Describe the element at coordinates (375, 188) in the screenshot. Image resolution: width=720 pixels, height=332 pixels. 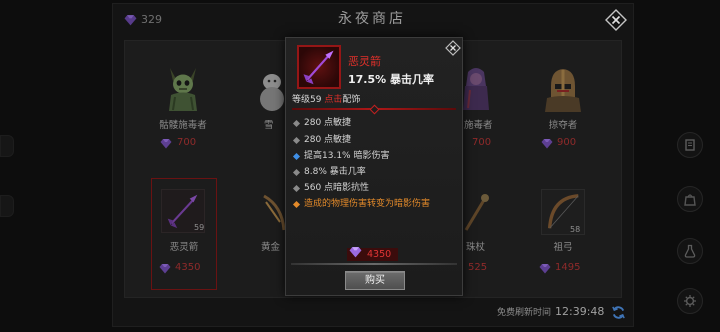
I see `stat-line: 560 点暗影抗性` at that location.